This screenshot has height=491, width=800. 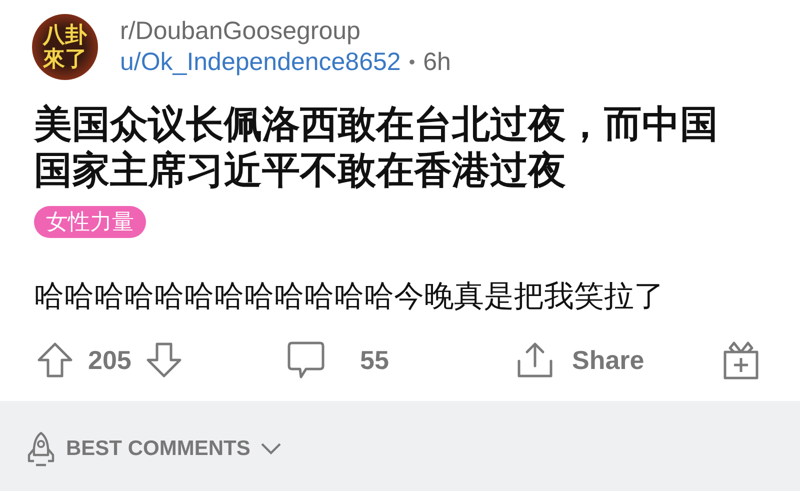 I want to click on sort-button: BEST COMMENTS, so click(x=154, y=449).